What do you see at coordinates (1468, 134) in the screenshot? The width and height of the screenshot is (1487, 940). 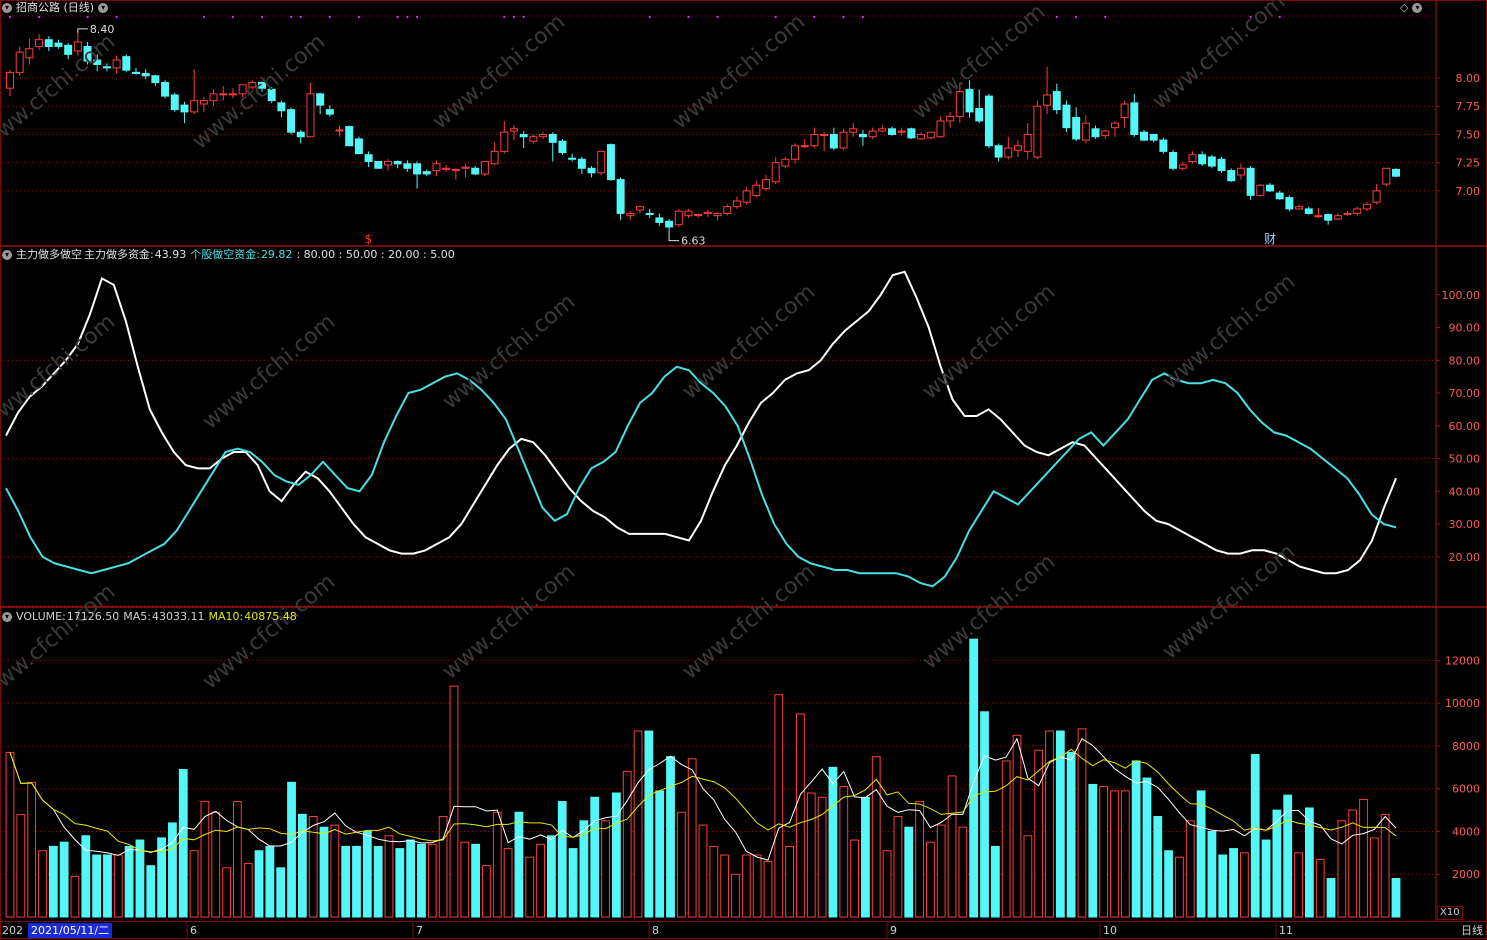 I see `price-tick-label: 7.50` at bounding box center [1468, 134].